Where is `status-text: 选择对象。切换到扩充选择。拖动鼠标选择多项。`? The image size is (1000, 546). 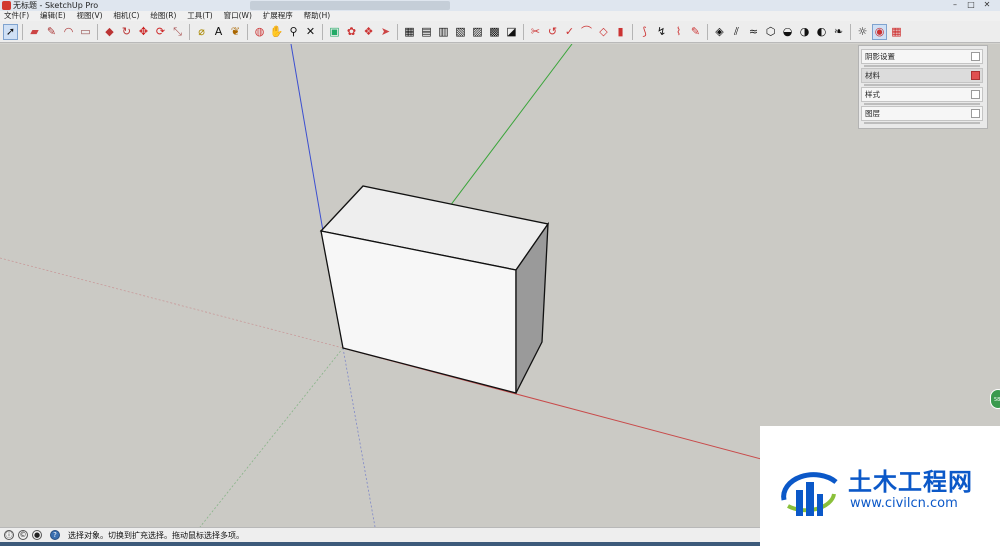 status-text: 选择对象。切换到扩充选择。拖动鼠标选择多项。 is located at coordinates (156, 535).